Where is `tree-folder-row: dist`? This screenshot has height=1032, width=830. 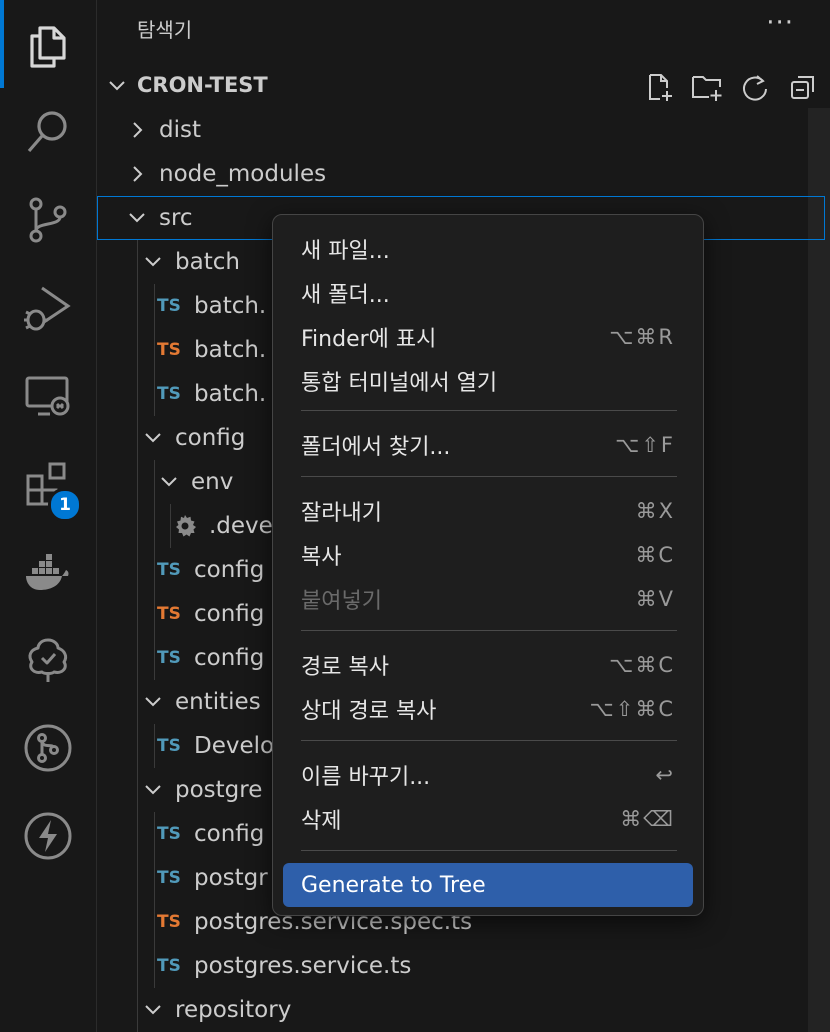
tree-folder-row: dist is located at coordinates (461, 130).